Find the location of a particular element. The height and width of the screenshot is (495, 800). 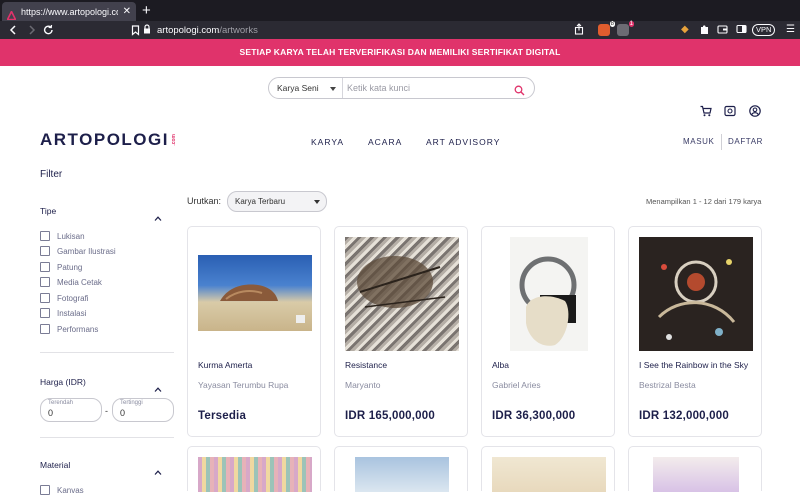

search-icon is located at coordinates (519, 89).